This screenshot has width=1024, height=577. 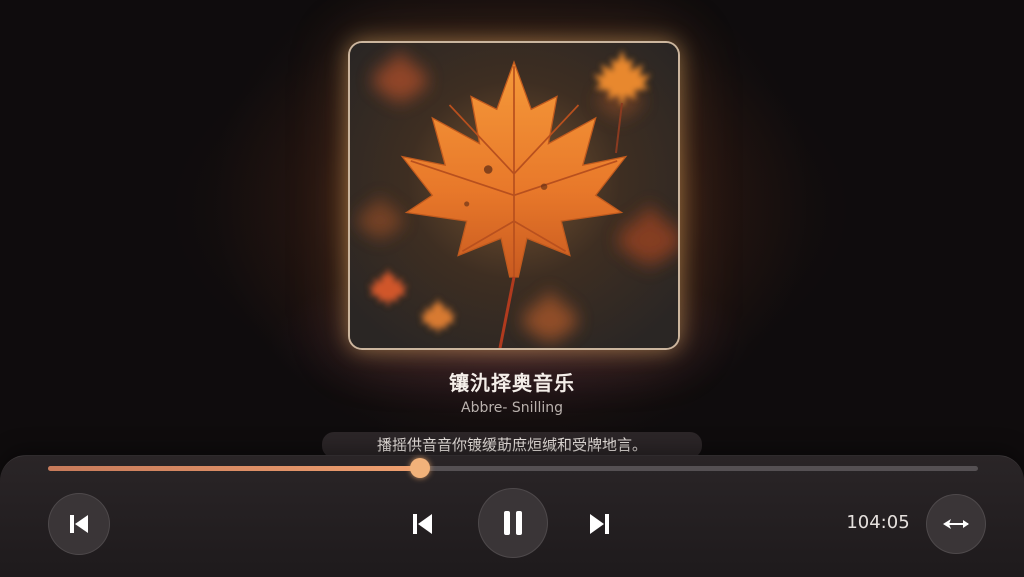 I want to click on pause-icon, so click(x=513, y=523).